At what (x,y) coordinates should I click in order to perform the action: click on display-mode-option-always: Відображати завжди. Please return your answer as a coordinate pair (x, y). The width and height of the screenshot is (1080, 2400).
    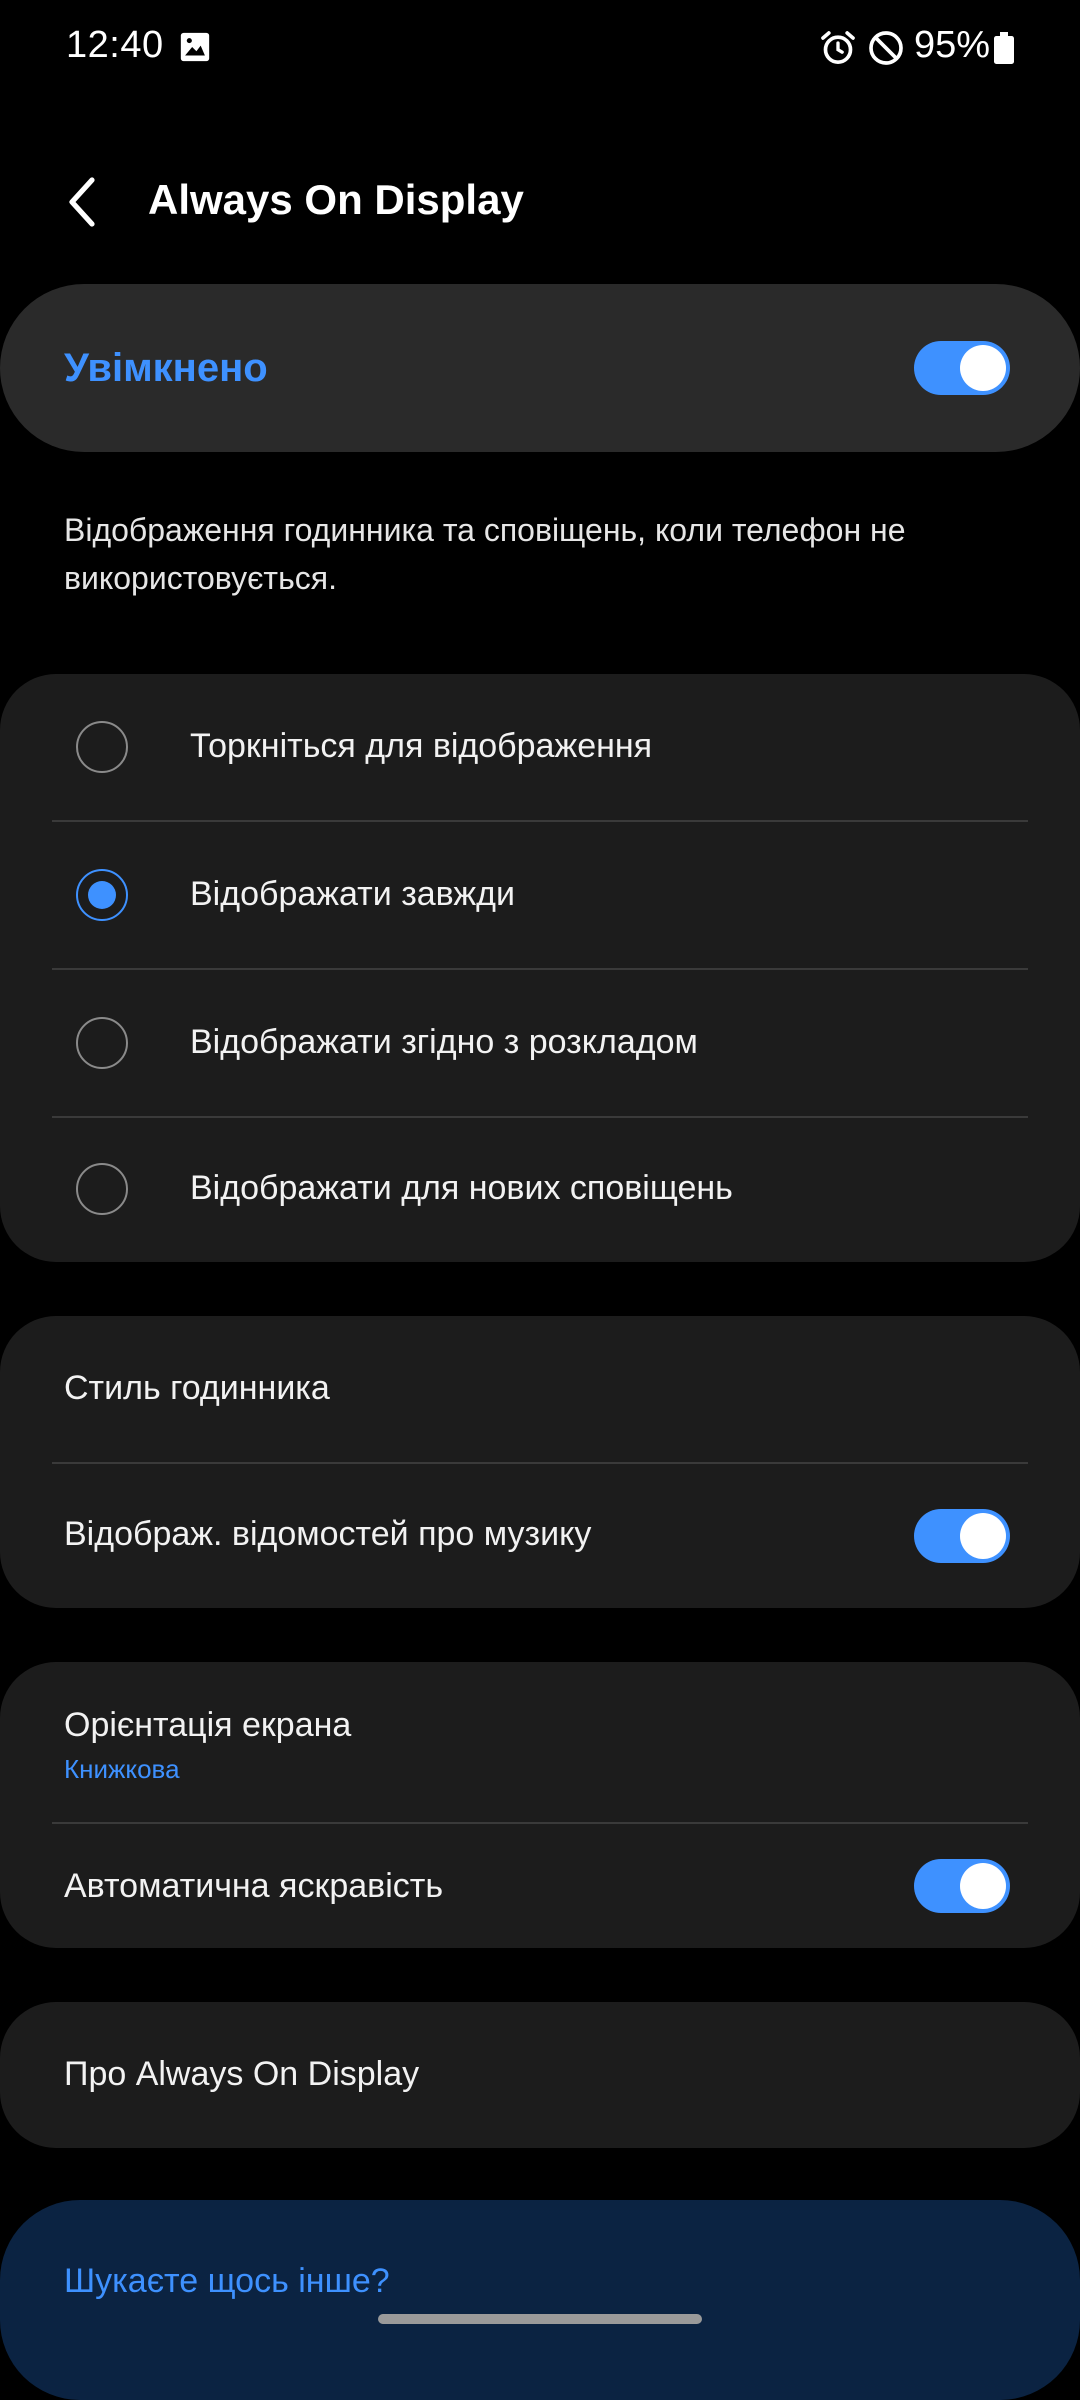
    Looking at the image, I should click on (540, 895).